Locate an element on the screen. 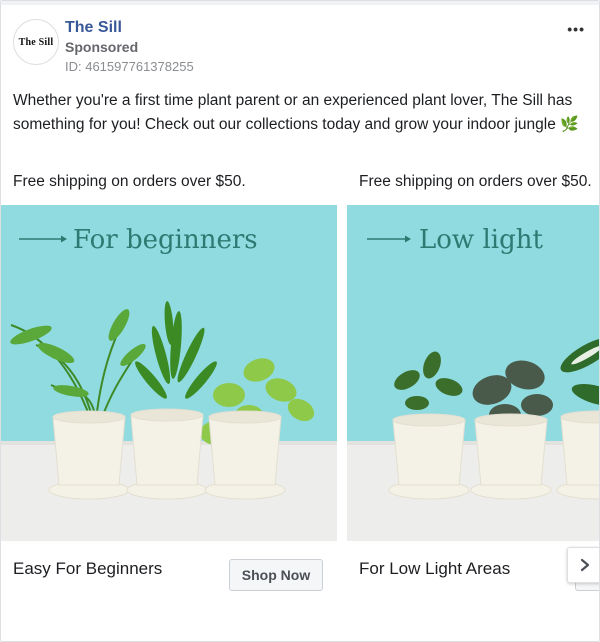  card-title: For Low Light Areas is located at coordinates (435, 568).